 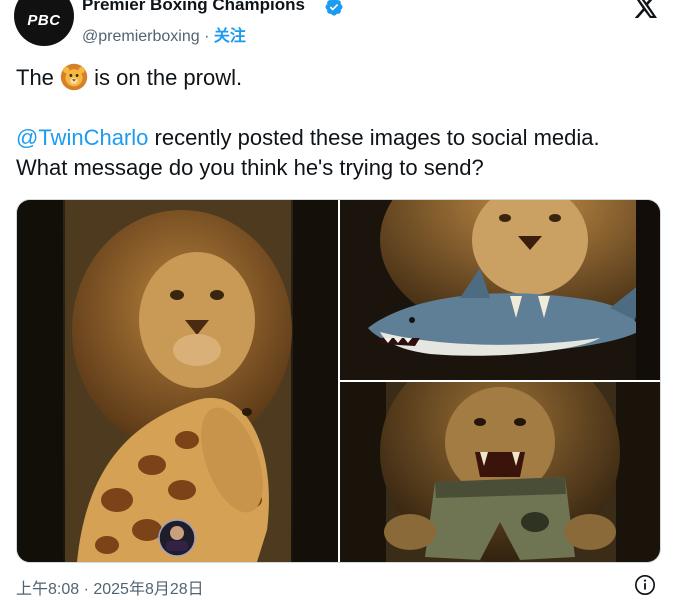 What do you see at coordinates (645, 585) in the screenshot?
I see `info-icon` at bounding box center [645, 585].